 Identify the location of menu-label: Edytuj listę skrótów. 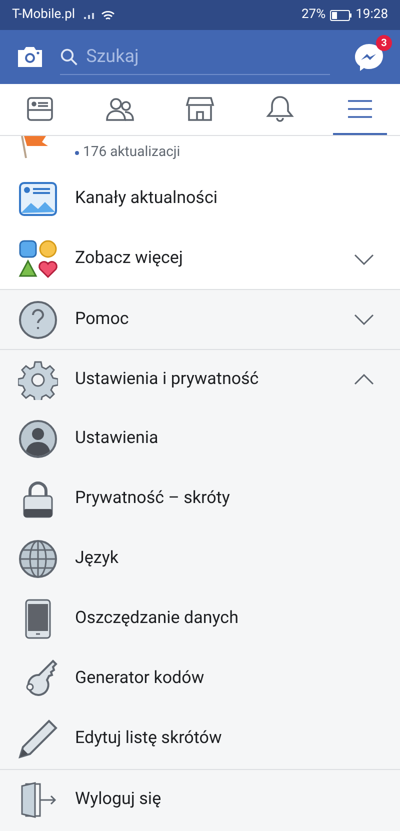
(149, 738).